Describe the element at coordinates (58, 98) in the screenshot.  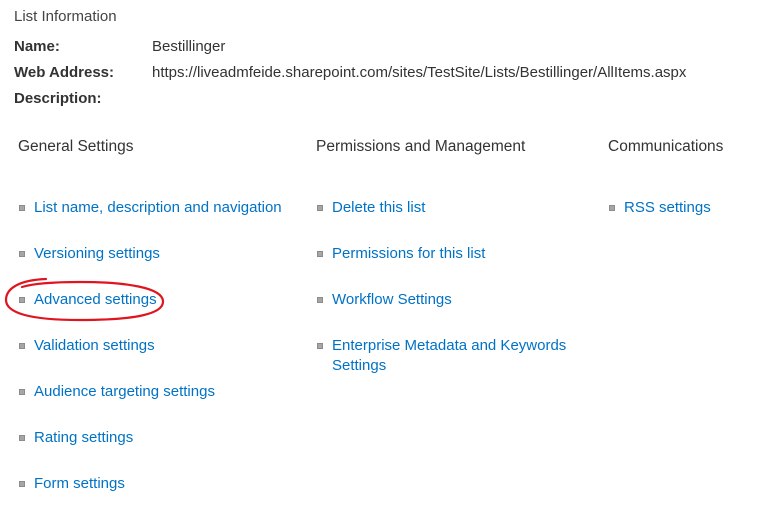
I see `description-label: Description:` at that location.